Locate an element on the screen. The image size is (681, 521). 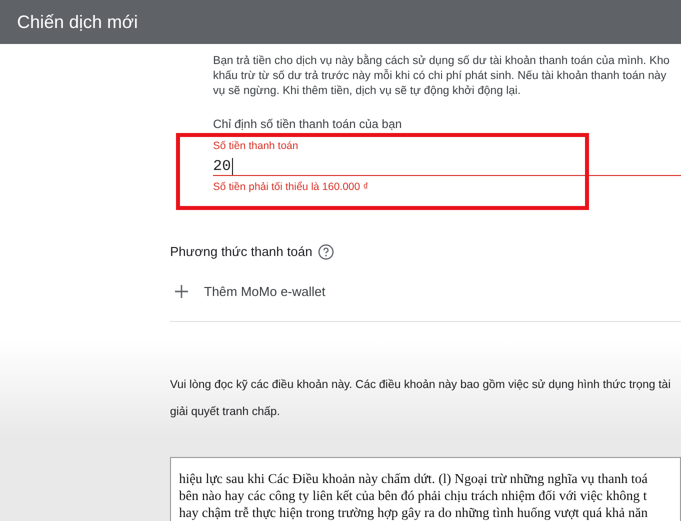
terms-text: hiệu lực sau khi Các Điều khoản này chấm dứt. (l) Ngoại trừ những nghĩa vụ thanh toá is located at coordinates (414, 478).